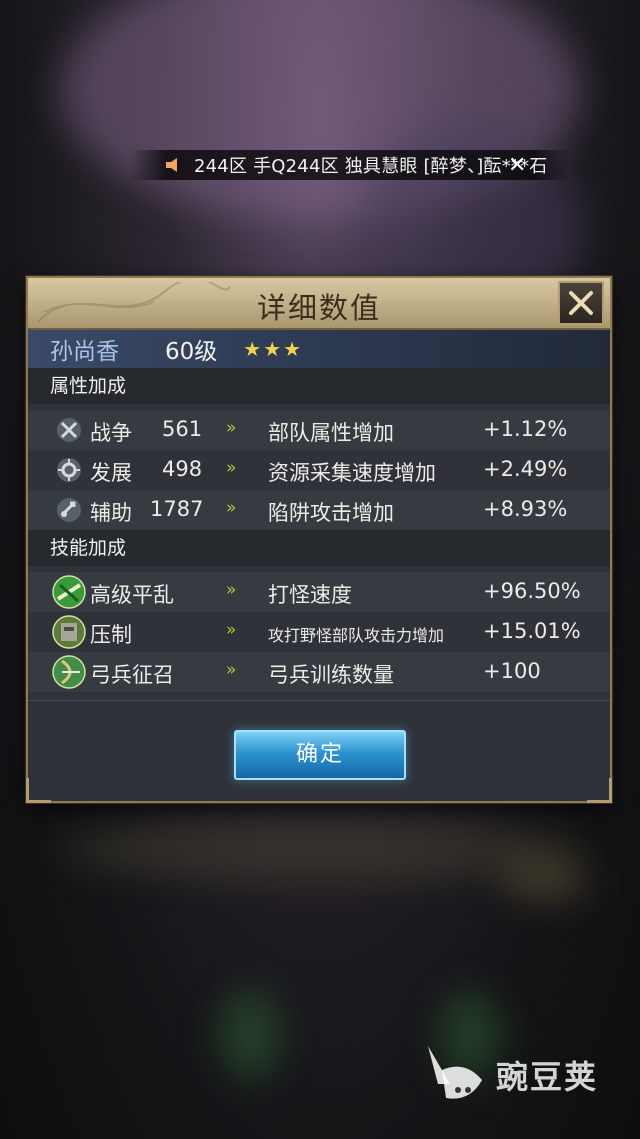 This screenshot has width=640, height=1139. I want to click on watermark-text: 豌豆荚, so click(547, 1077).